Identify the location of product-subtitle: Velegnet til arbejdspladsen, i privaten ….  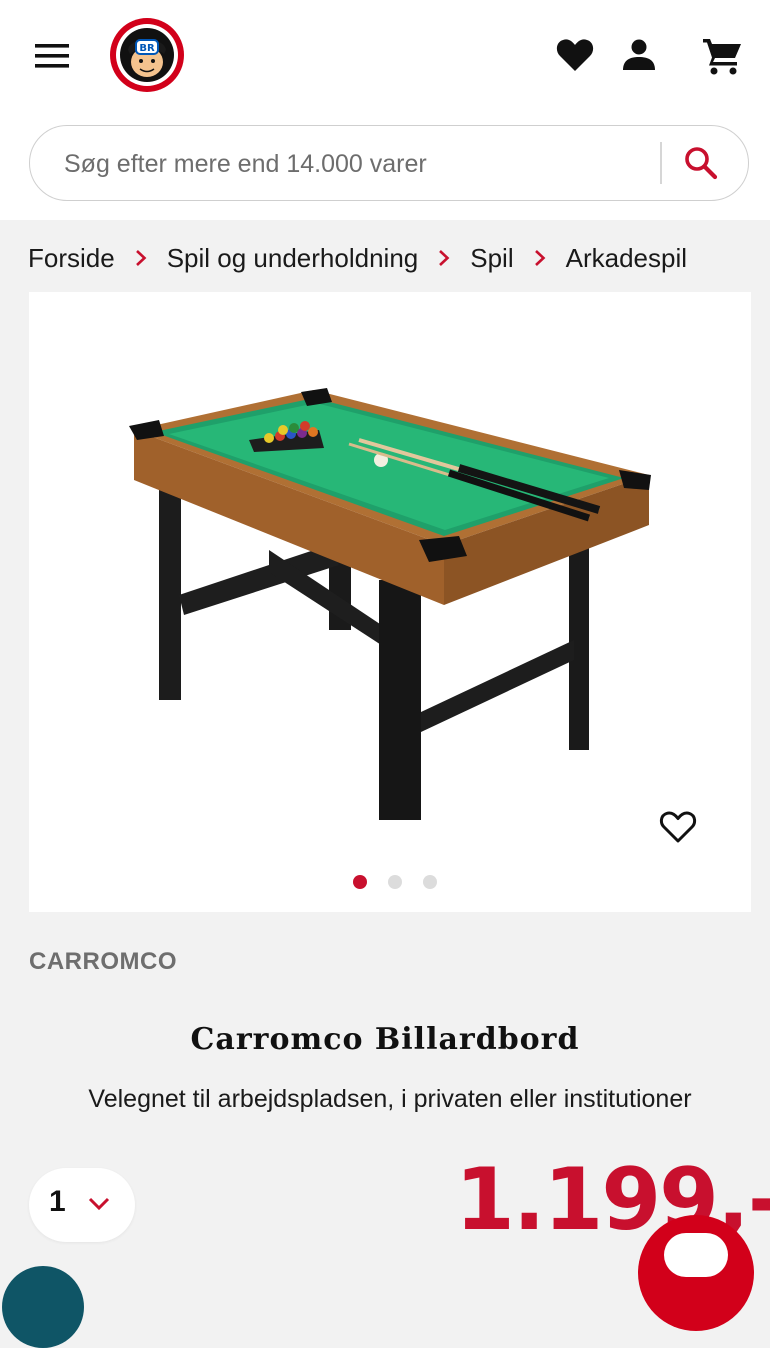
(390, 1099).